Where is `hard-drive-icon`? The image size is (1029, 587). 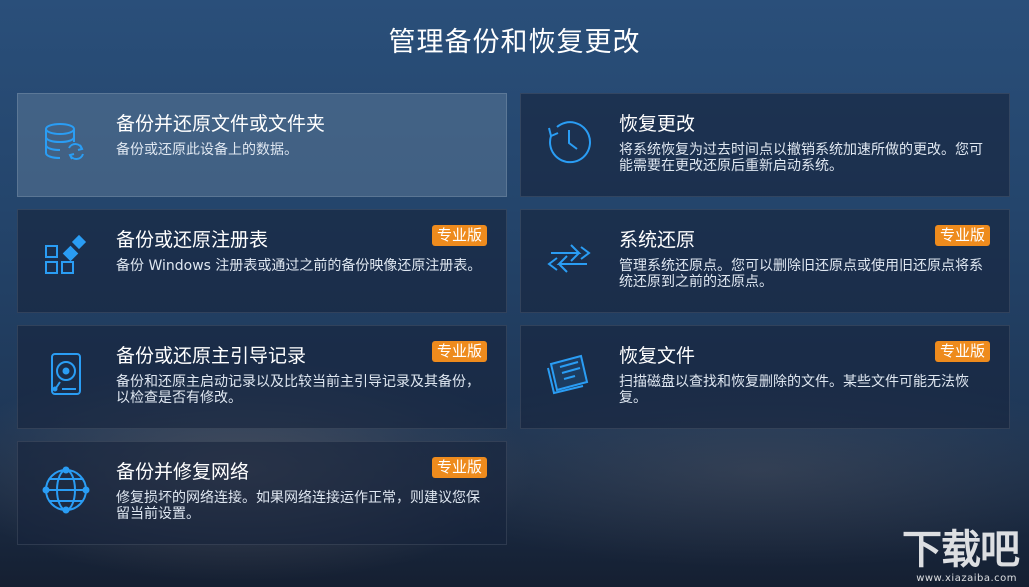
hard-drive-icon is located at coordinates (66, 374).